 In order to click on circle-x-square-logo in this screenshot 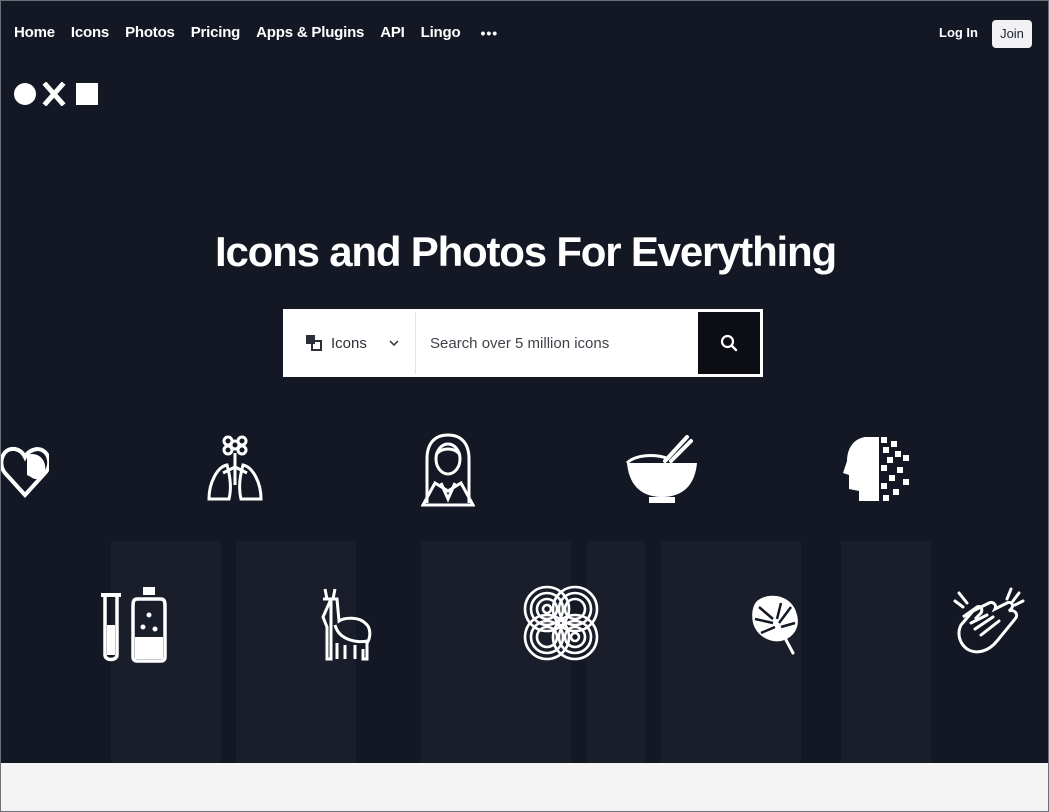, I will do `click(57, 94)`.